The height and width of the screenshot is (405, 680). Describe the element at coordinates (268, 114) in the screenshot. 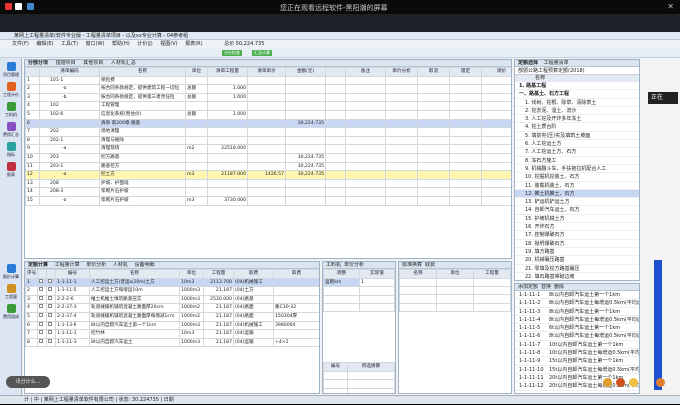

I see `table-row: 5 102-6 信息化系统(暂估价) 总额 1.000` at that location.